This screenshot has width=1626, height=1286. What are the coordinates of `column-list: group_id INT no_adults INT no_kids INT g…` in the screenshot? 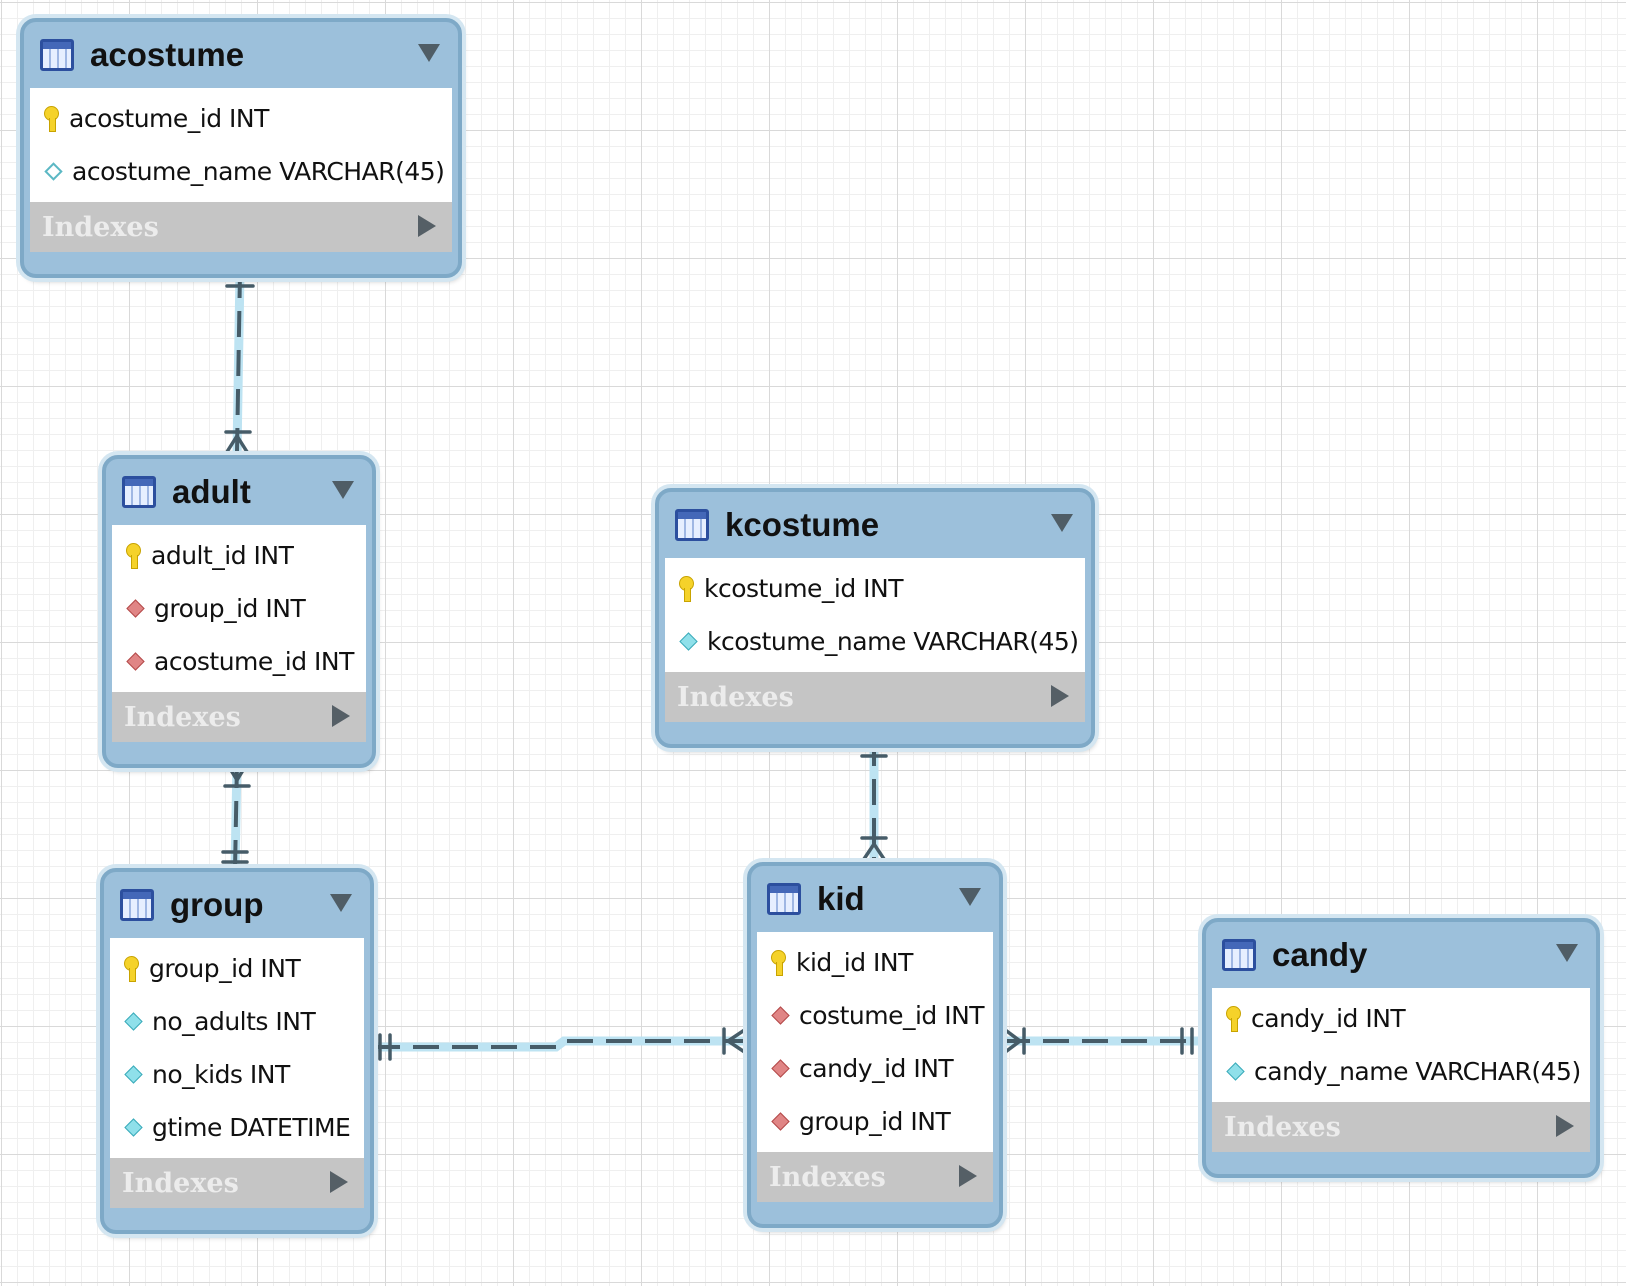 It's located at (237, 1048).